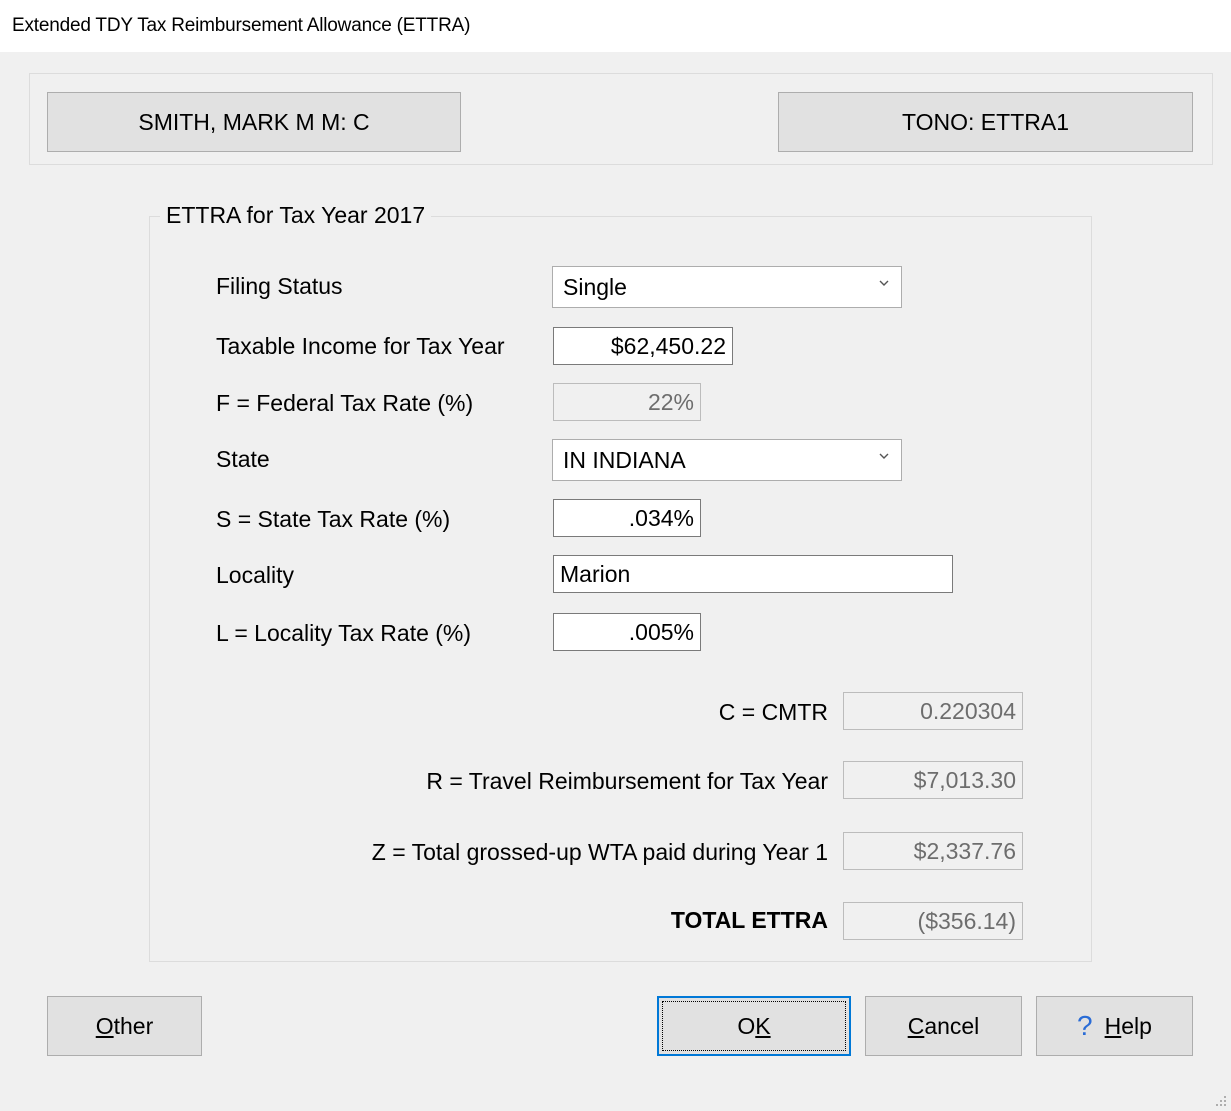 The width and height of the screenshot is (1231, 1111). What do you see at coordinates (360, 346) in the screenshot?
I see `taxable-income-label: Taxable Income for Tax Year` at bounding box center [360, 346].